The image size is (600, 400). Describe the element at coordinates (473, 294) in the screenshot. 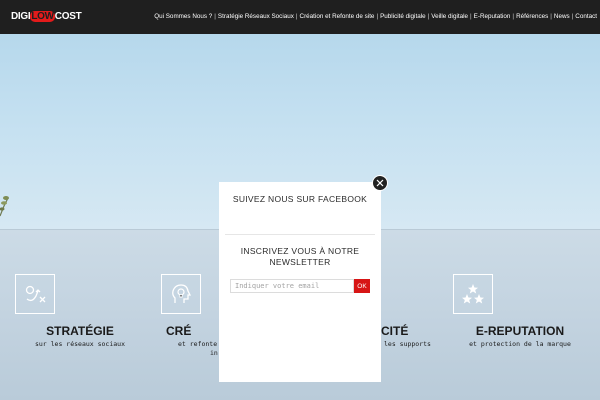

I see `stars-icon` at that location.